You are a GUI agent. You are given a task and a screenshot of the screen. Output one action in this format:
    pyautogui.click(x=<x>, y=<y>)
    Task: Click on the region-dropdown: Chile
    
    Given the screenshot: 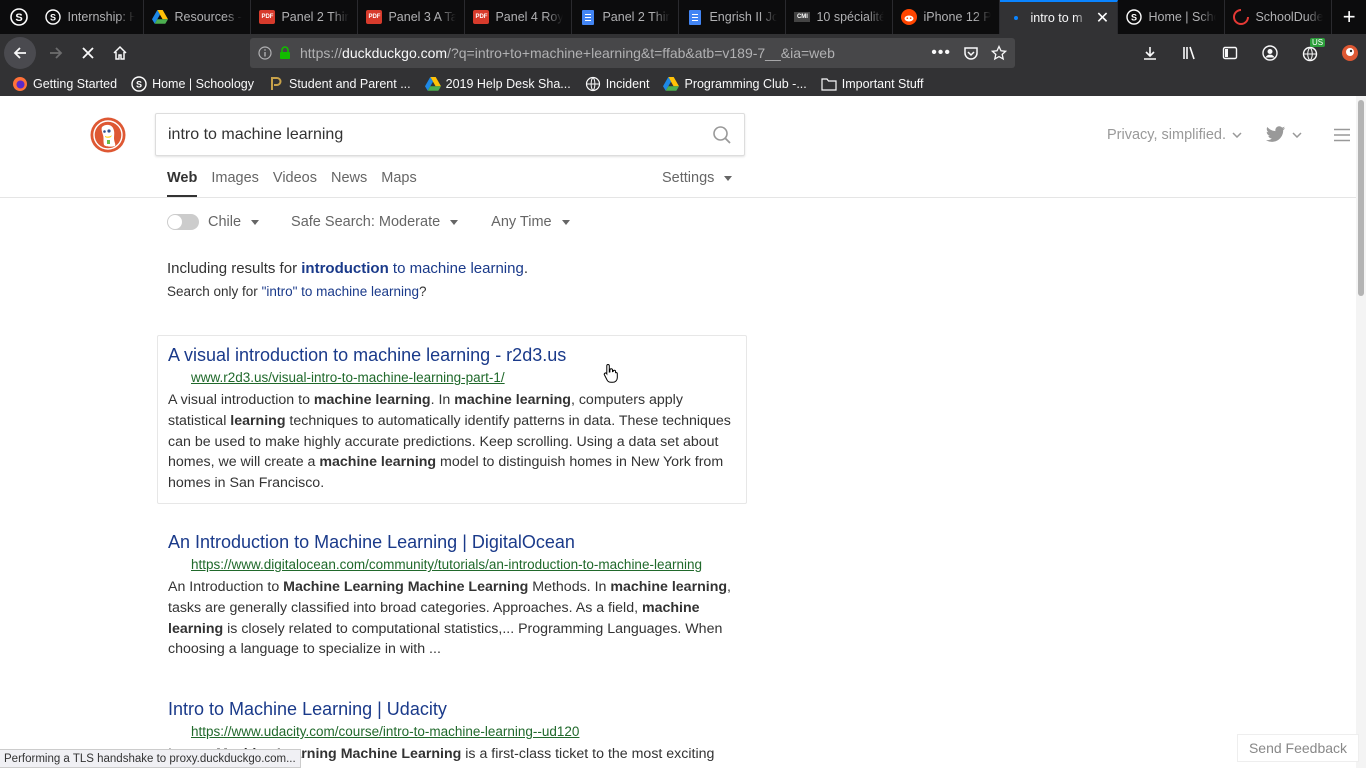 What is the action you would take?
    pyautogui.click(x=234, y=222)
    